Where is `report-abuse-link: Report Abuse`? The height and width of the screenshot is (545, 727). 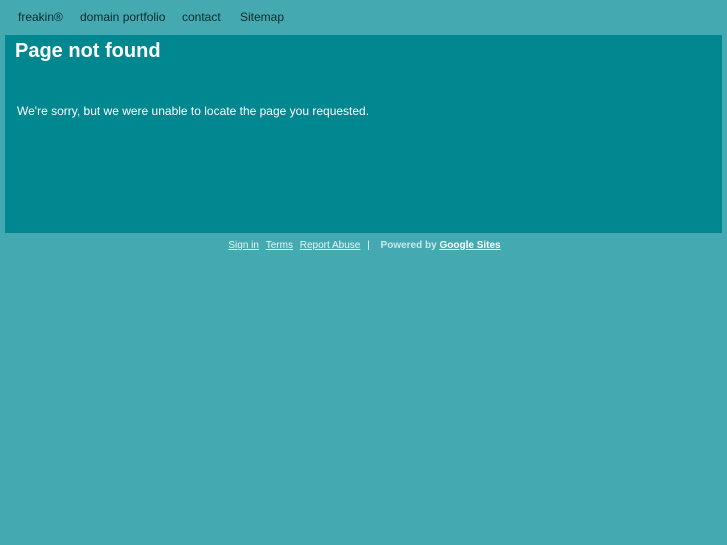 report-abuse-link: Report Abuse is located at coordinates (330, 245).